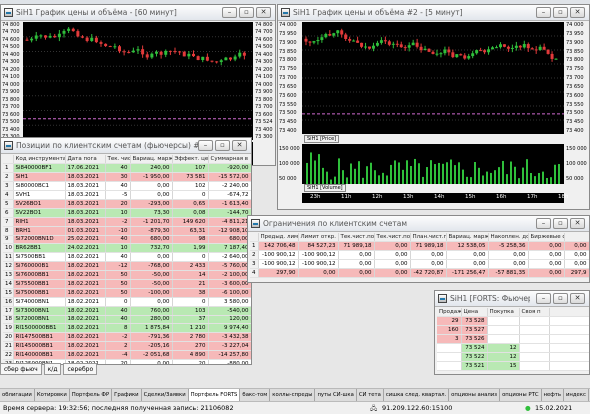 The image size is (590, 414). Describe the element at coordinates (127, 302) in the screenshot. I see `table-row: 16 Si74000BN1 18.02.2021 0 0,00 0 3 580,00` at that location.